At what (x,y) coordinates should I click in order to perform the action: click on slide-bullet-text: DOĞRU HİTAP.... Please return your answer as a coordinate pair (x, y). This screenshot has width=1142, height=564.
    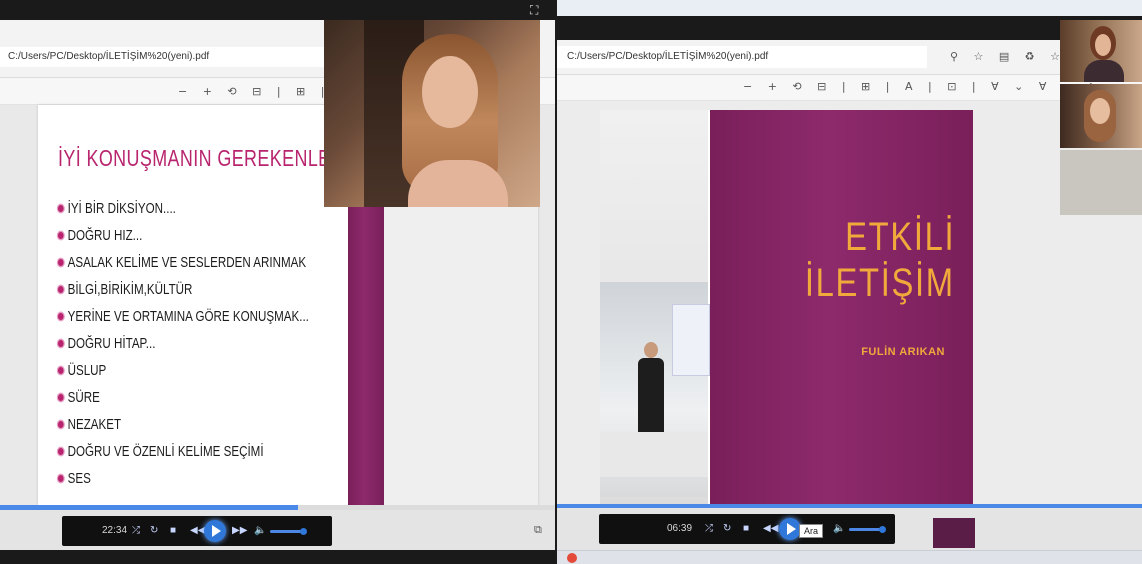
    Looking at the image, I should click on (111, 344).